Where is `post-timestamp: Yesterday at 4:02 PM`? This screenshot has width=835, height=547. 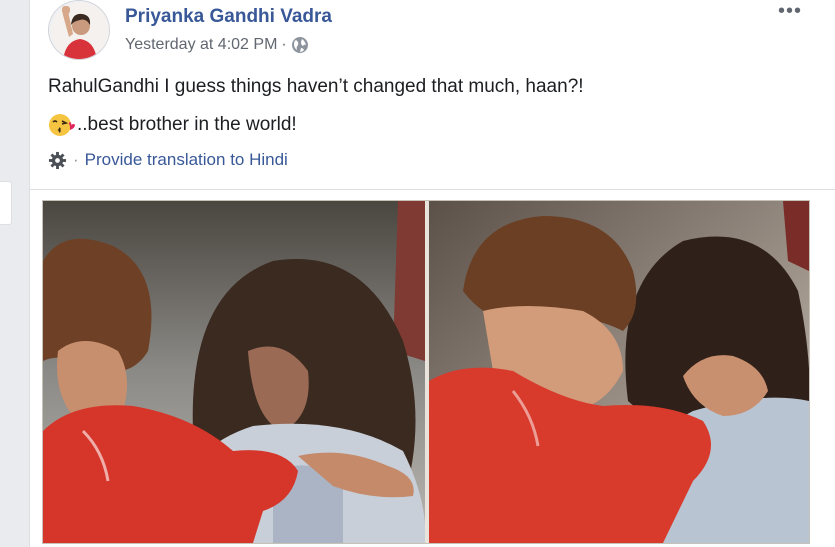
post-timestamp: Yesterday at 4:02 PM is located at coordinates (201, 45).